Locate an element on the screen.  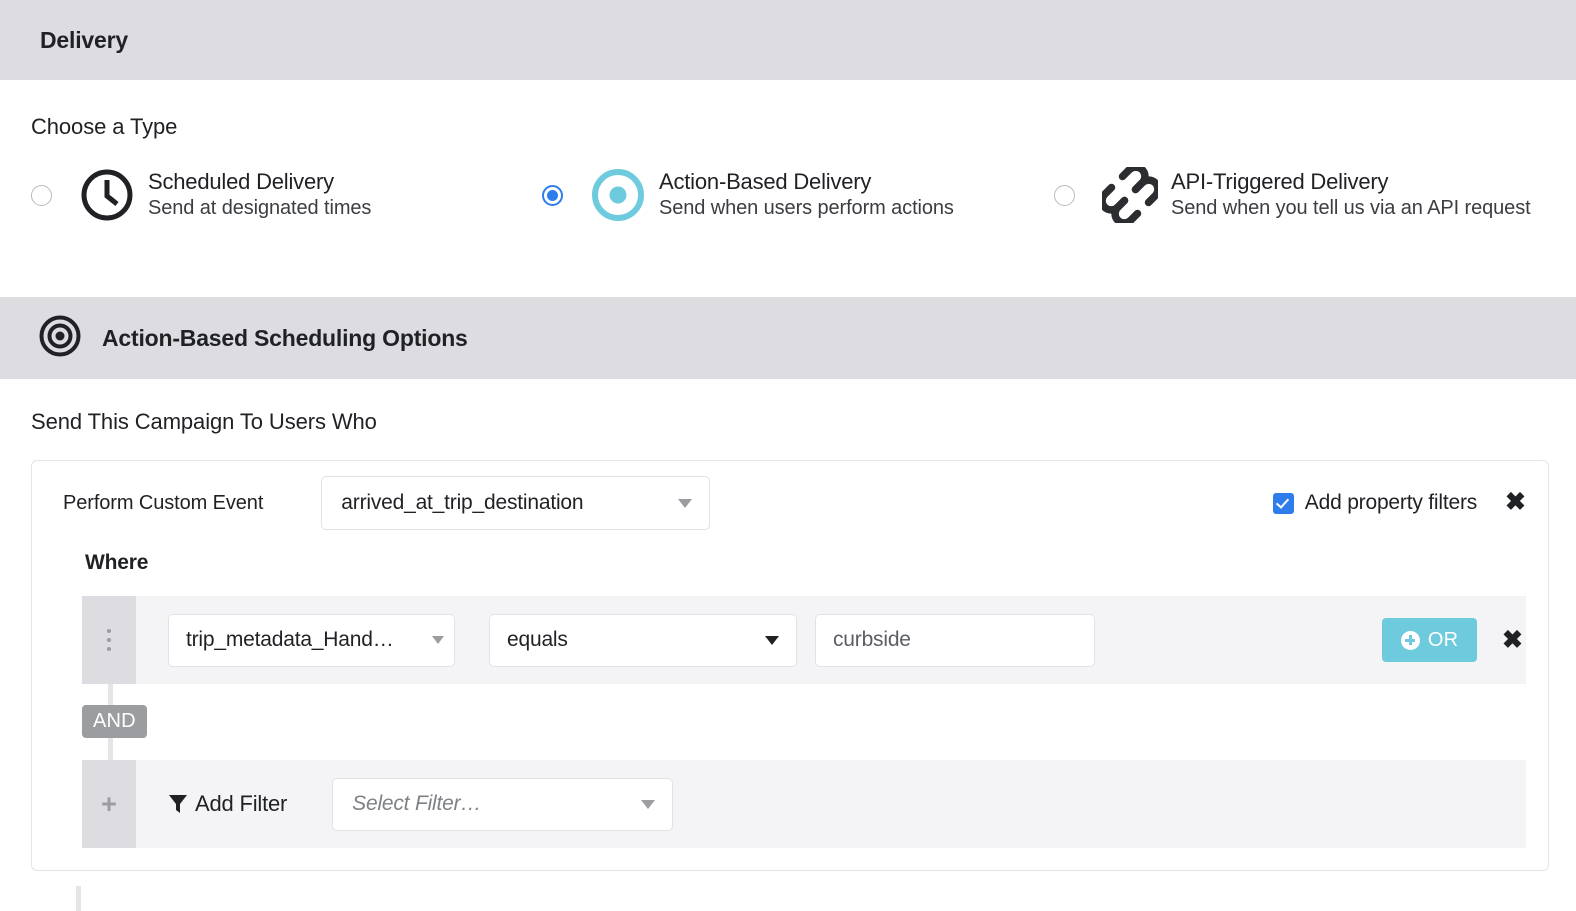
where-label: Where is located at coordinates (117, 562).